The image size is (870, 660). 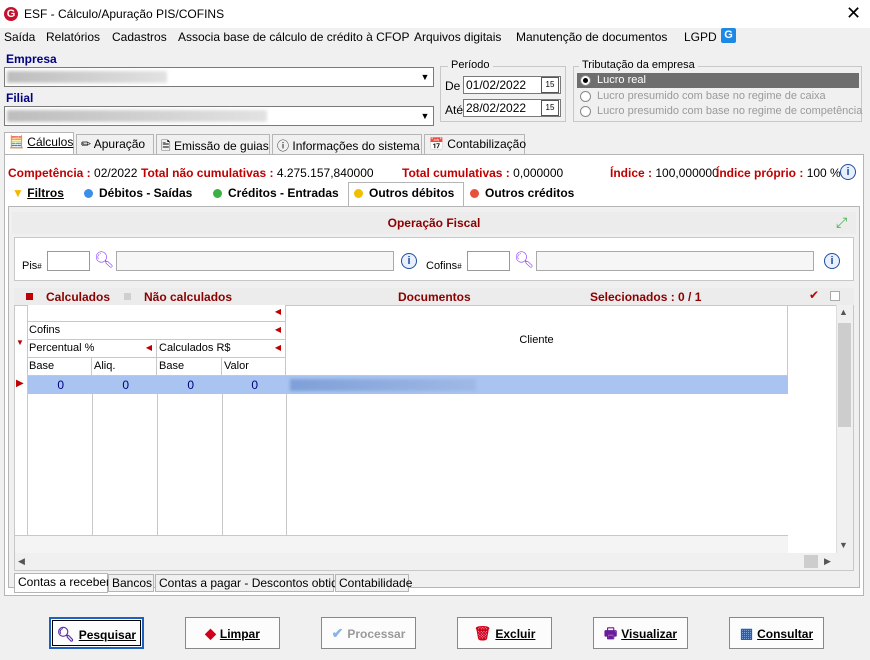 What do you see at coordinates (232, 633) in the screenshot?
I see `limpar-button: ◆ Limpar` at bounding box center [232, 633].